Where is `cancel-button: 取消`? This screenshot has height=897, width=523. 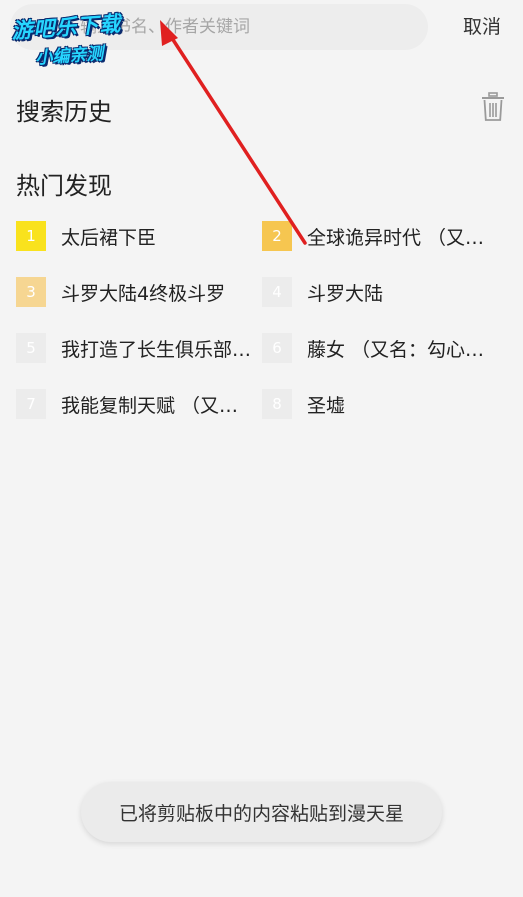
cancel-button: 取消 is located at coordinates (482, 25).